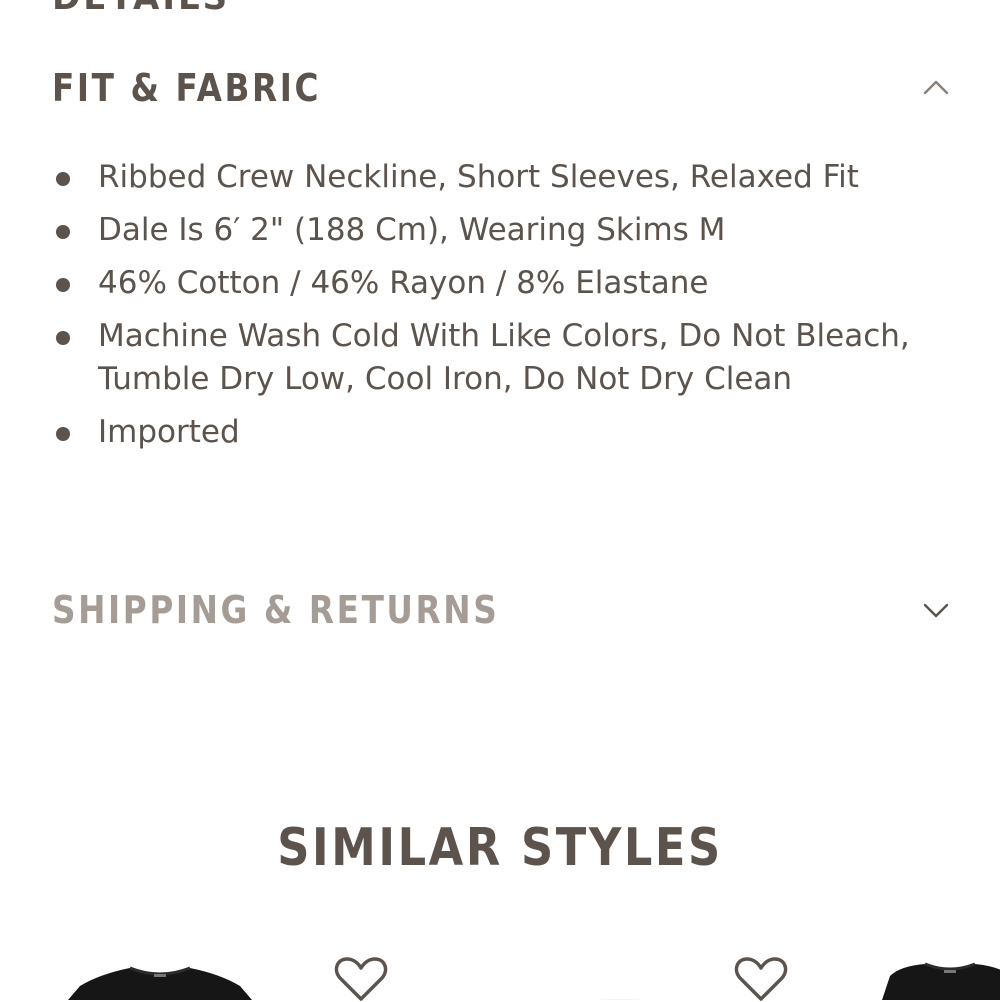 The width and height of the screenshot is (1000, 1002). Describe the element at coordinates (501, 610) in the screenshot. I see `shipping-returns-accordion-header: SHIPPING & RETURNS` at that location.